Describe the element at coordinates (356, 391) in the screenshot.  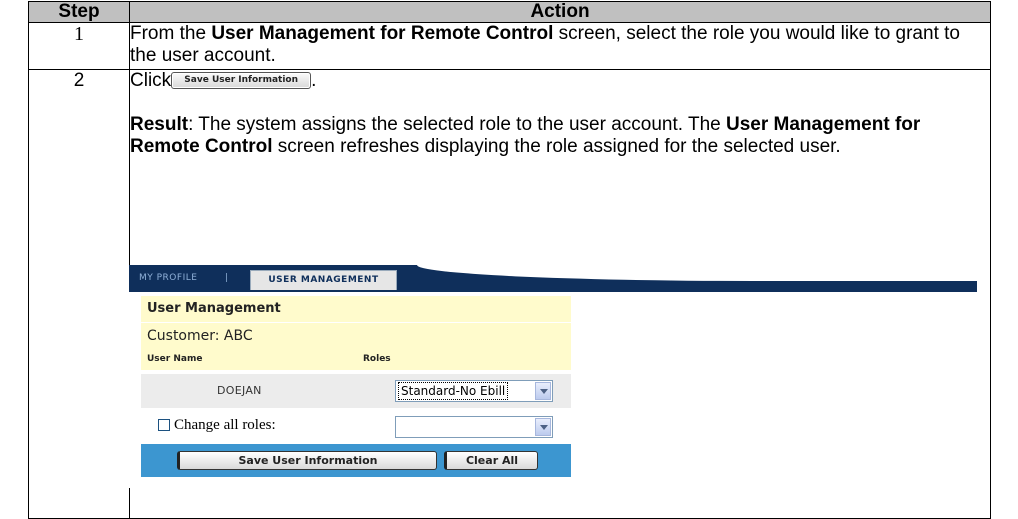
I see `user-row: DOEJAN Standard-No Ebill` at that location.